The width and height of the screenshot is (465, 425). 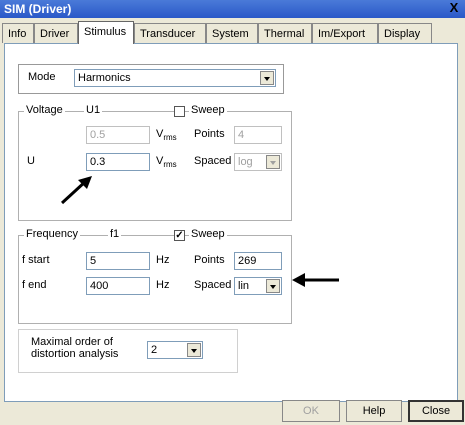 I want to click on tab-transducer: Transducer, so click(x=170, y=33).